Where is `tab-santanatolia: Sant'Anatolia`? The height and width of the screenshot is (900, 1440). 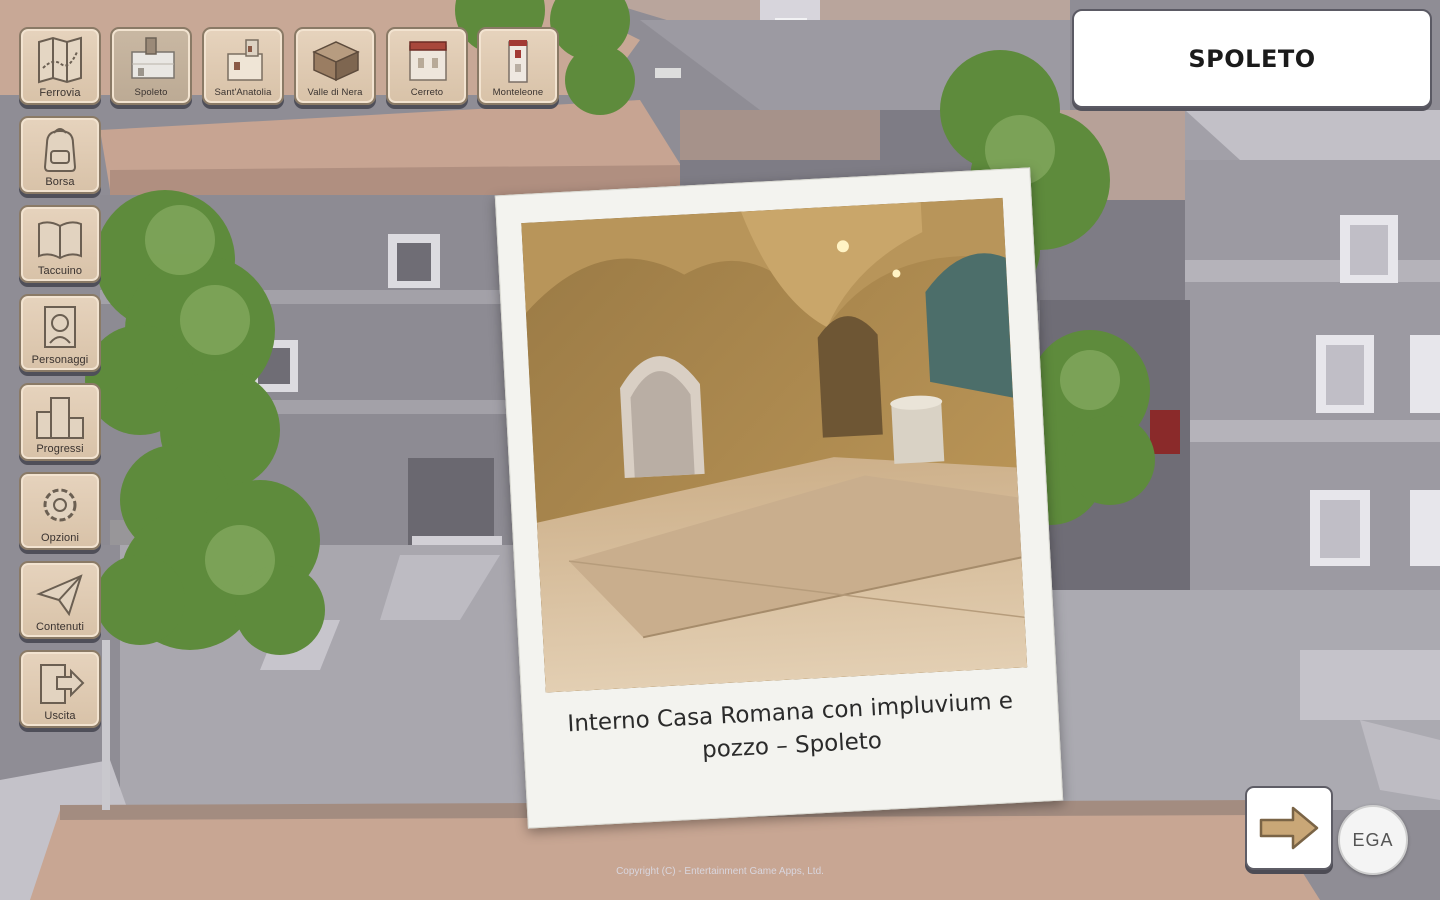
tab-santanatolia: Sant'Anatolia is located at coordinates (243, 66).